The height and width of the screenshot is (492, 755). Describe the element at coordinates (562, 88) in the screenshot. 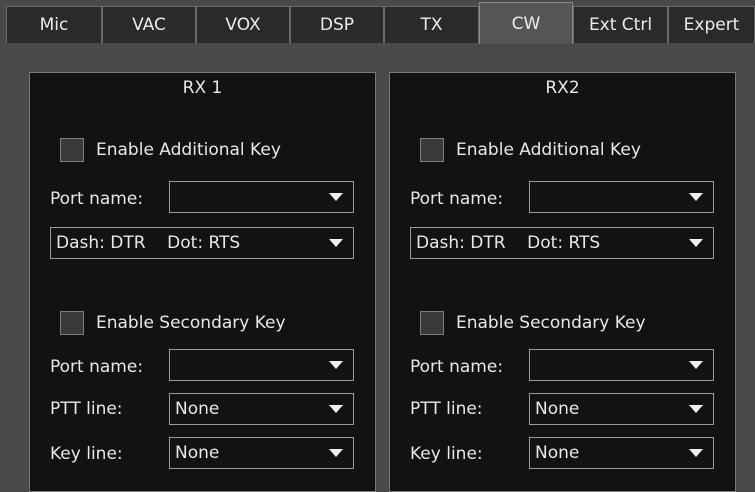

I see `panel-title: RX2` at that location.